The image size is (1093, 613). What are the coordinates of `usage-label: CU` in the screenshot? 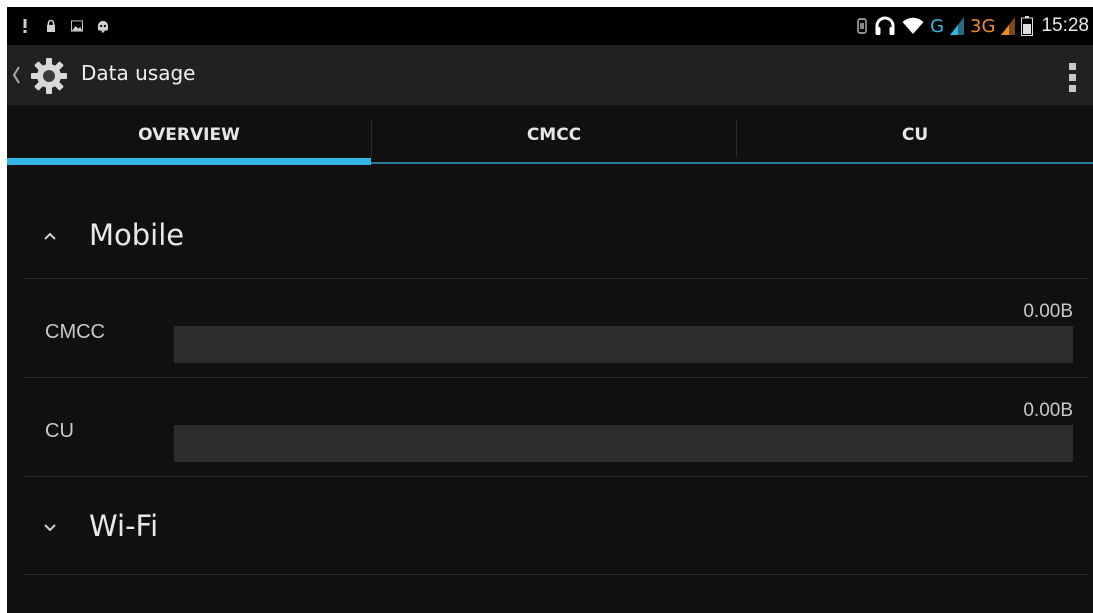 It's located at (59, 431).